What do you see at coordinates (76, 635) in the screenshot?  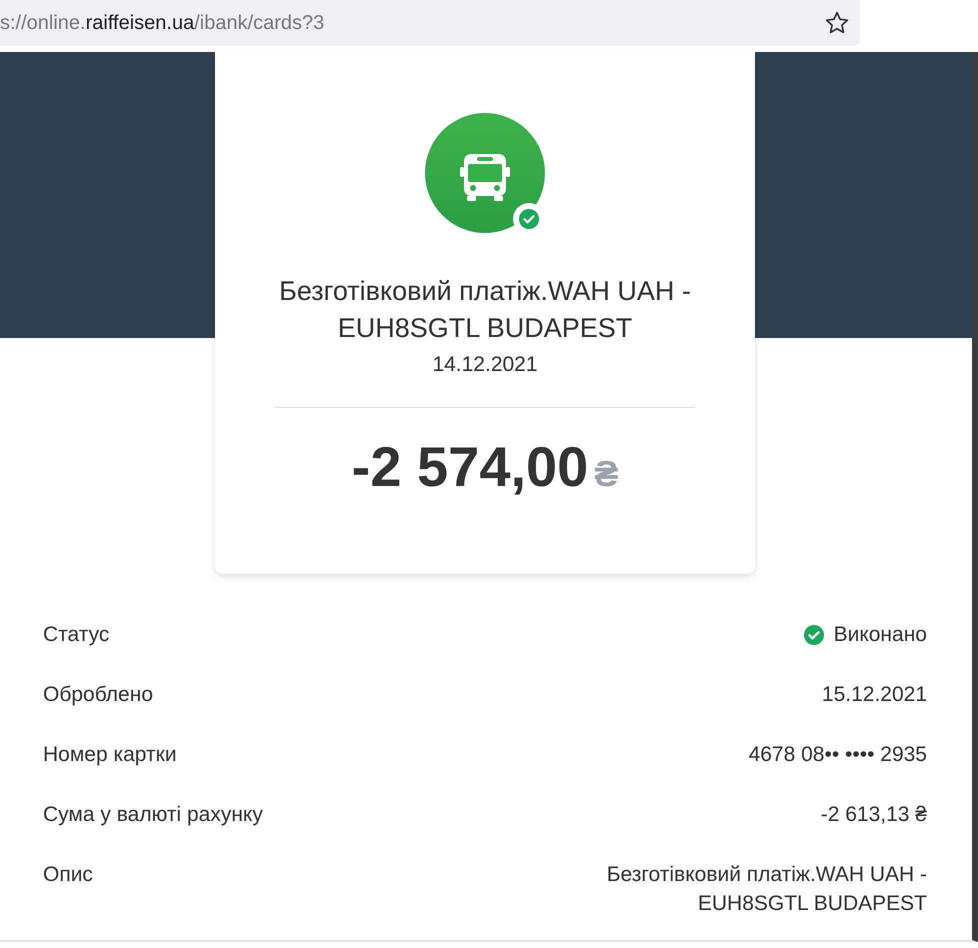 I see `detail-label: Статус` at bounding box center [76, 635].